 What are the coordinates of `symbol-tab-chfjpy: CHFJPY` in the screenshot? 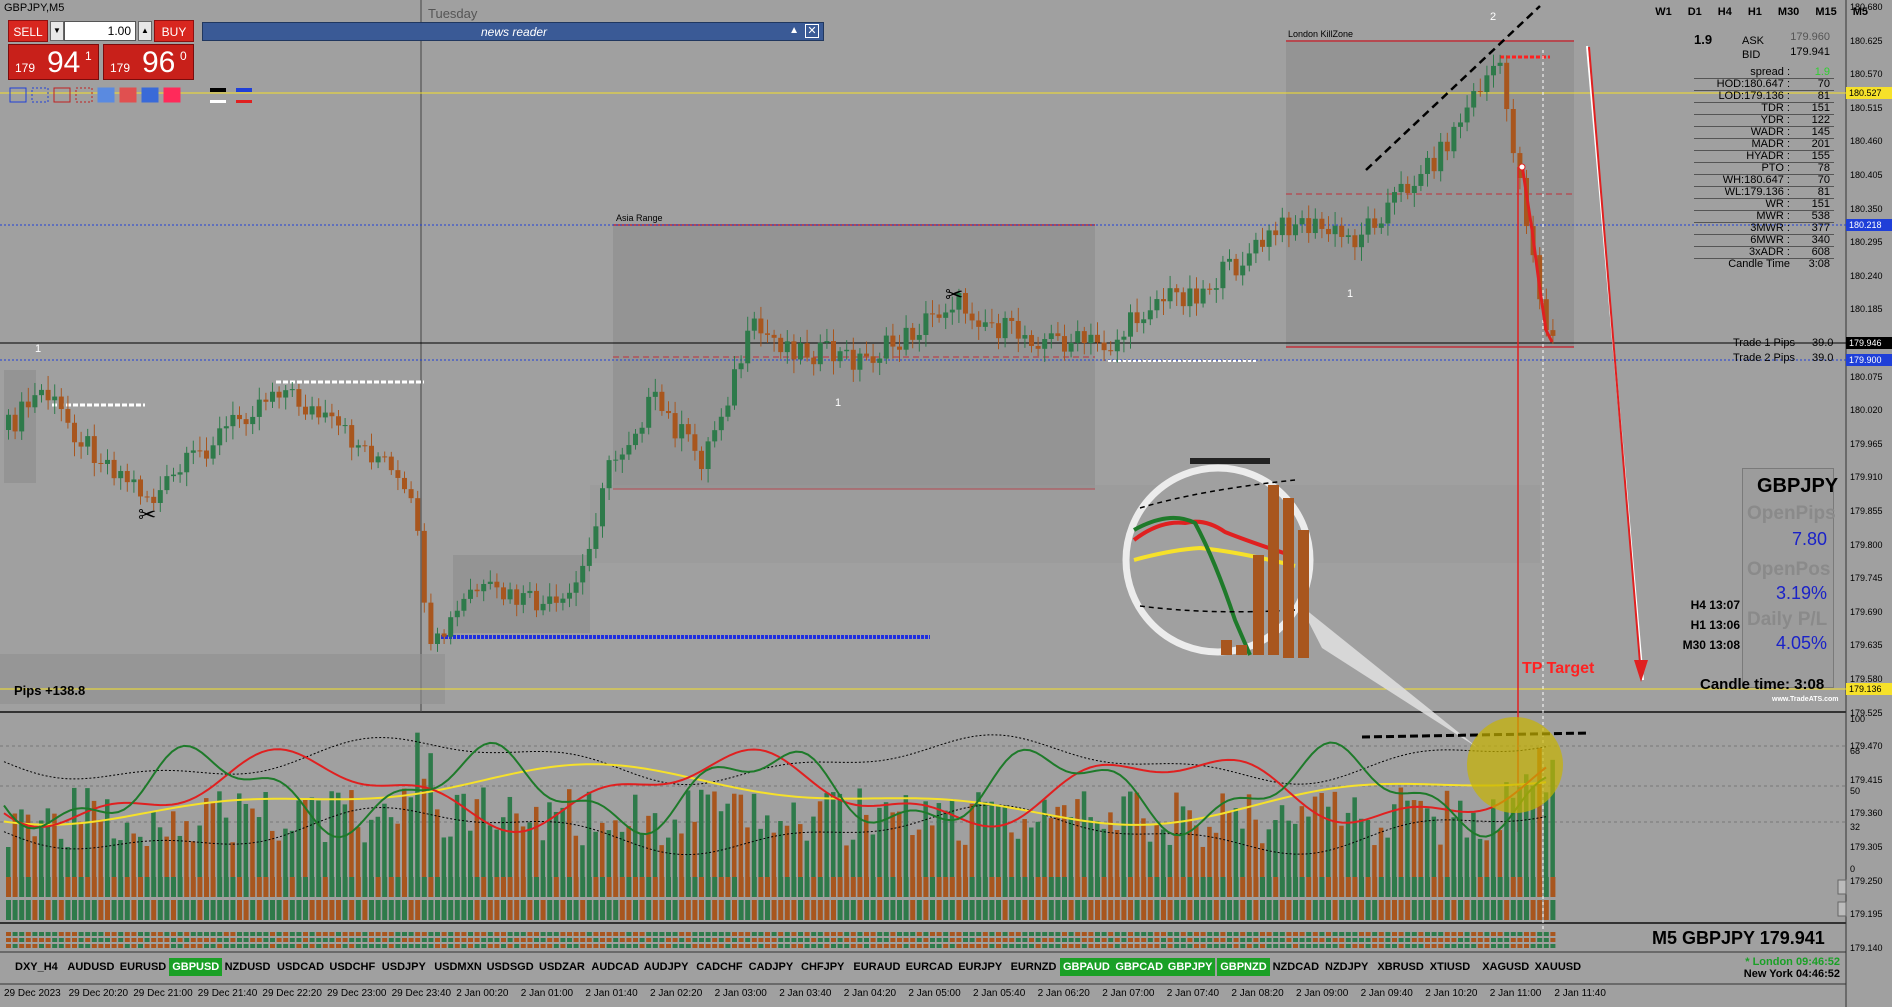 It's located at (822, 967).